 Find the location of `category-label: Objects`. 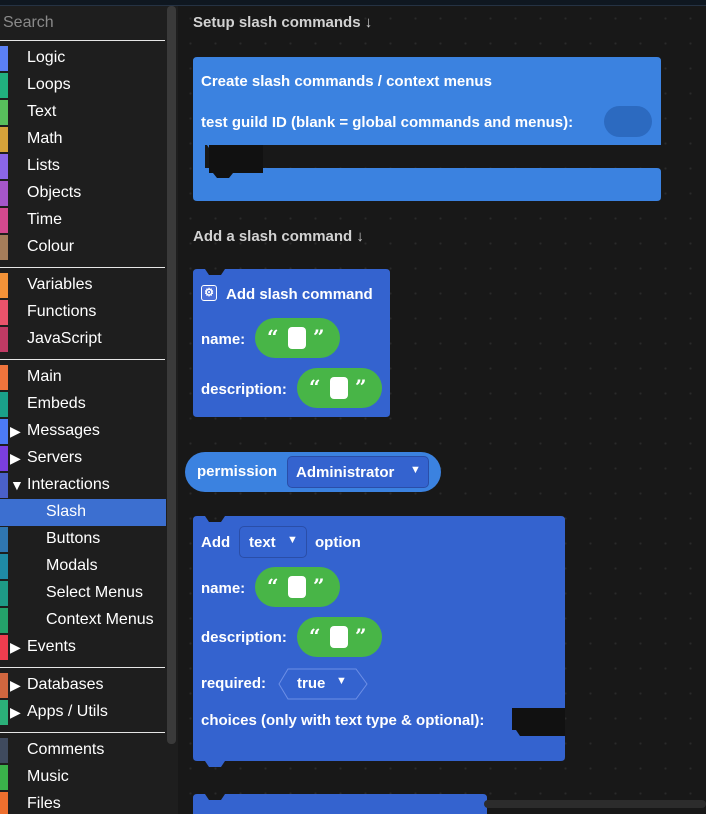

category-label: Objects is located at coordinates (54, 192).